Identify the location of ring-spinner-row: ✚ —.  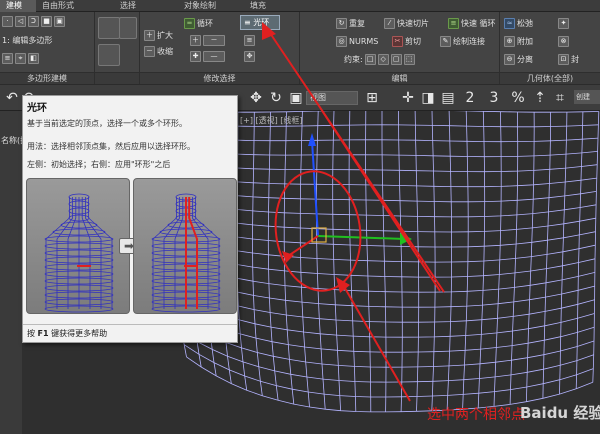
(207, 56).